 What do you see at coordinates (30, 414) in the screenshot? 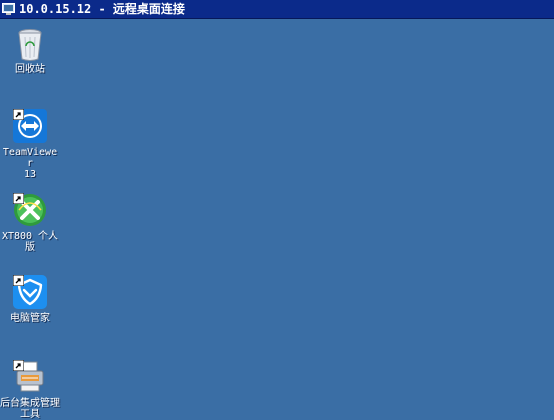
I see `desktop-icon-label-line2: 工具` at bounding box center [30, 414].